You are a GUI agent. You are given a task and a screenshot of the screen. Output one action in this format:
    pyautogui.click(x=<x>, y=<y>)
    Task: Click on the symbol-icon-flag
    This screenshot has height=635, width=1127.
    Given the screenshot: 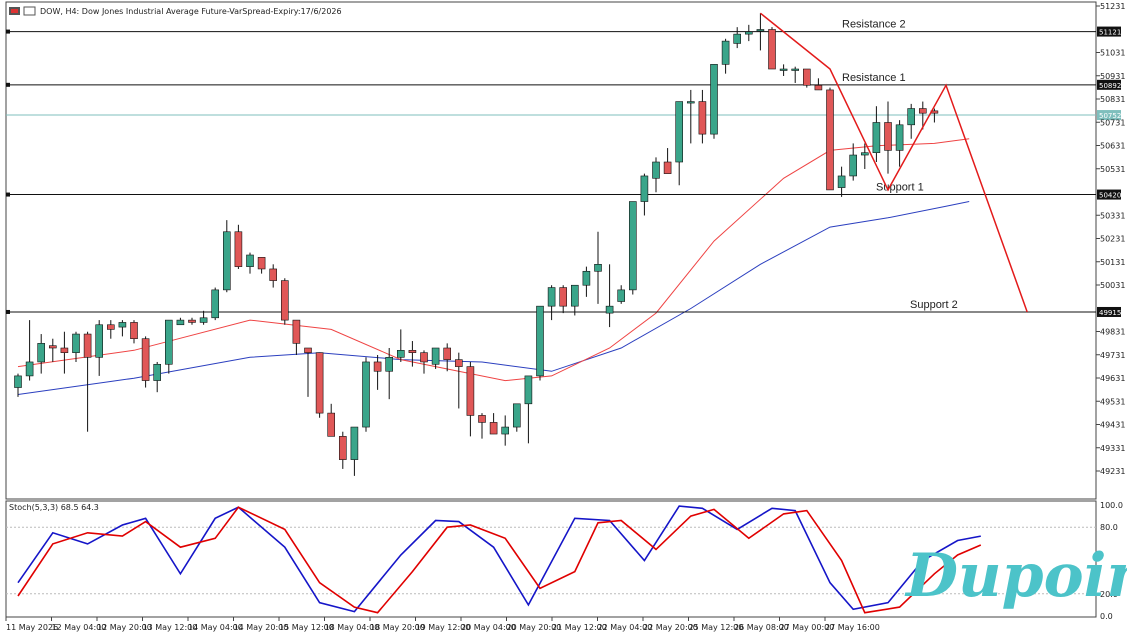 What is the action you would take?
    pyautogui.click(x=14, y=11)
    